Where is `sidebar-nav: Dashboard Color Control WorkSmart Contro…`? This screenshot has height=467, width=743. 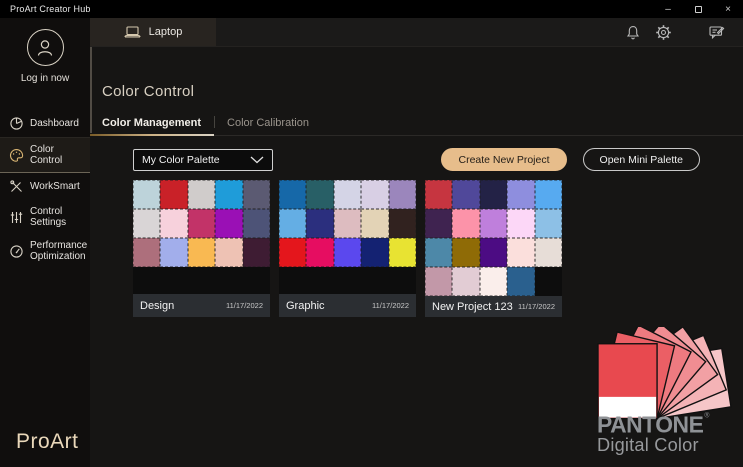
sidebar-nav: Dashboard Color Control WorkSmart Contro… is located at coordinates (45, 189).